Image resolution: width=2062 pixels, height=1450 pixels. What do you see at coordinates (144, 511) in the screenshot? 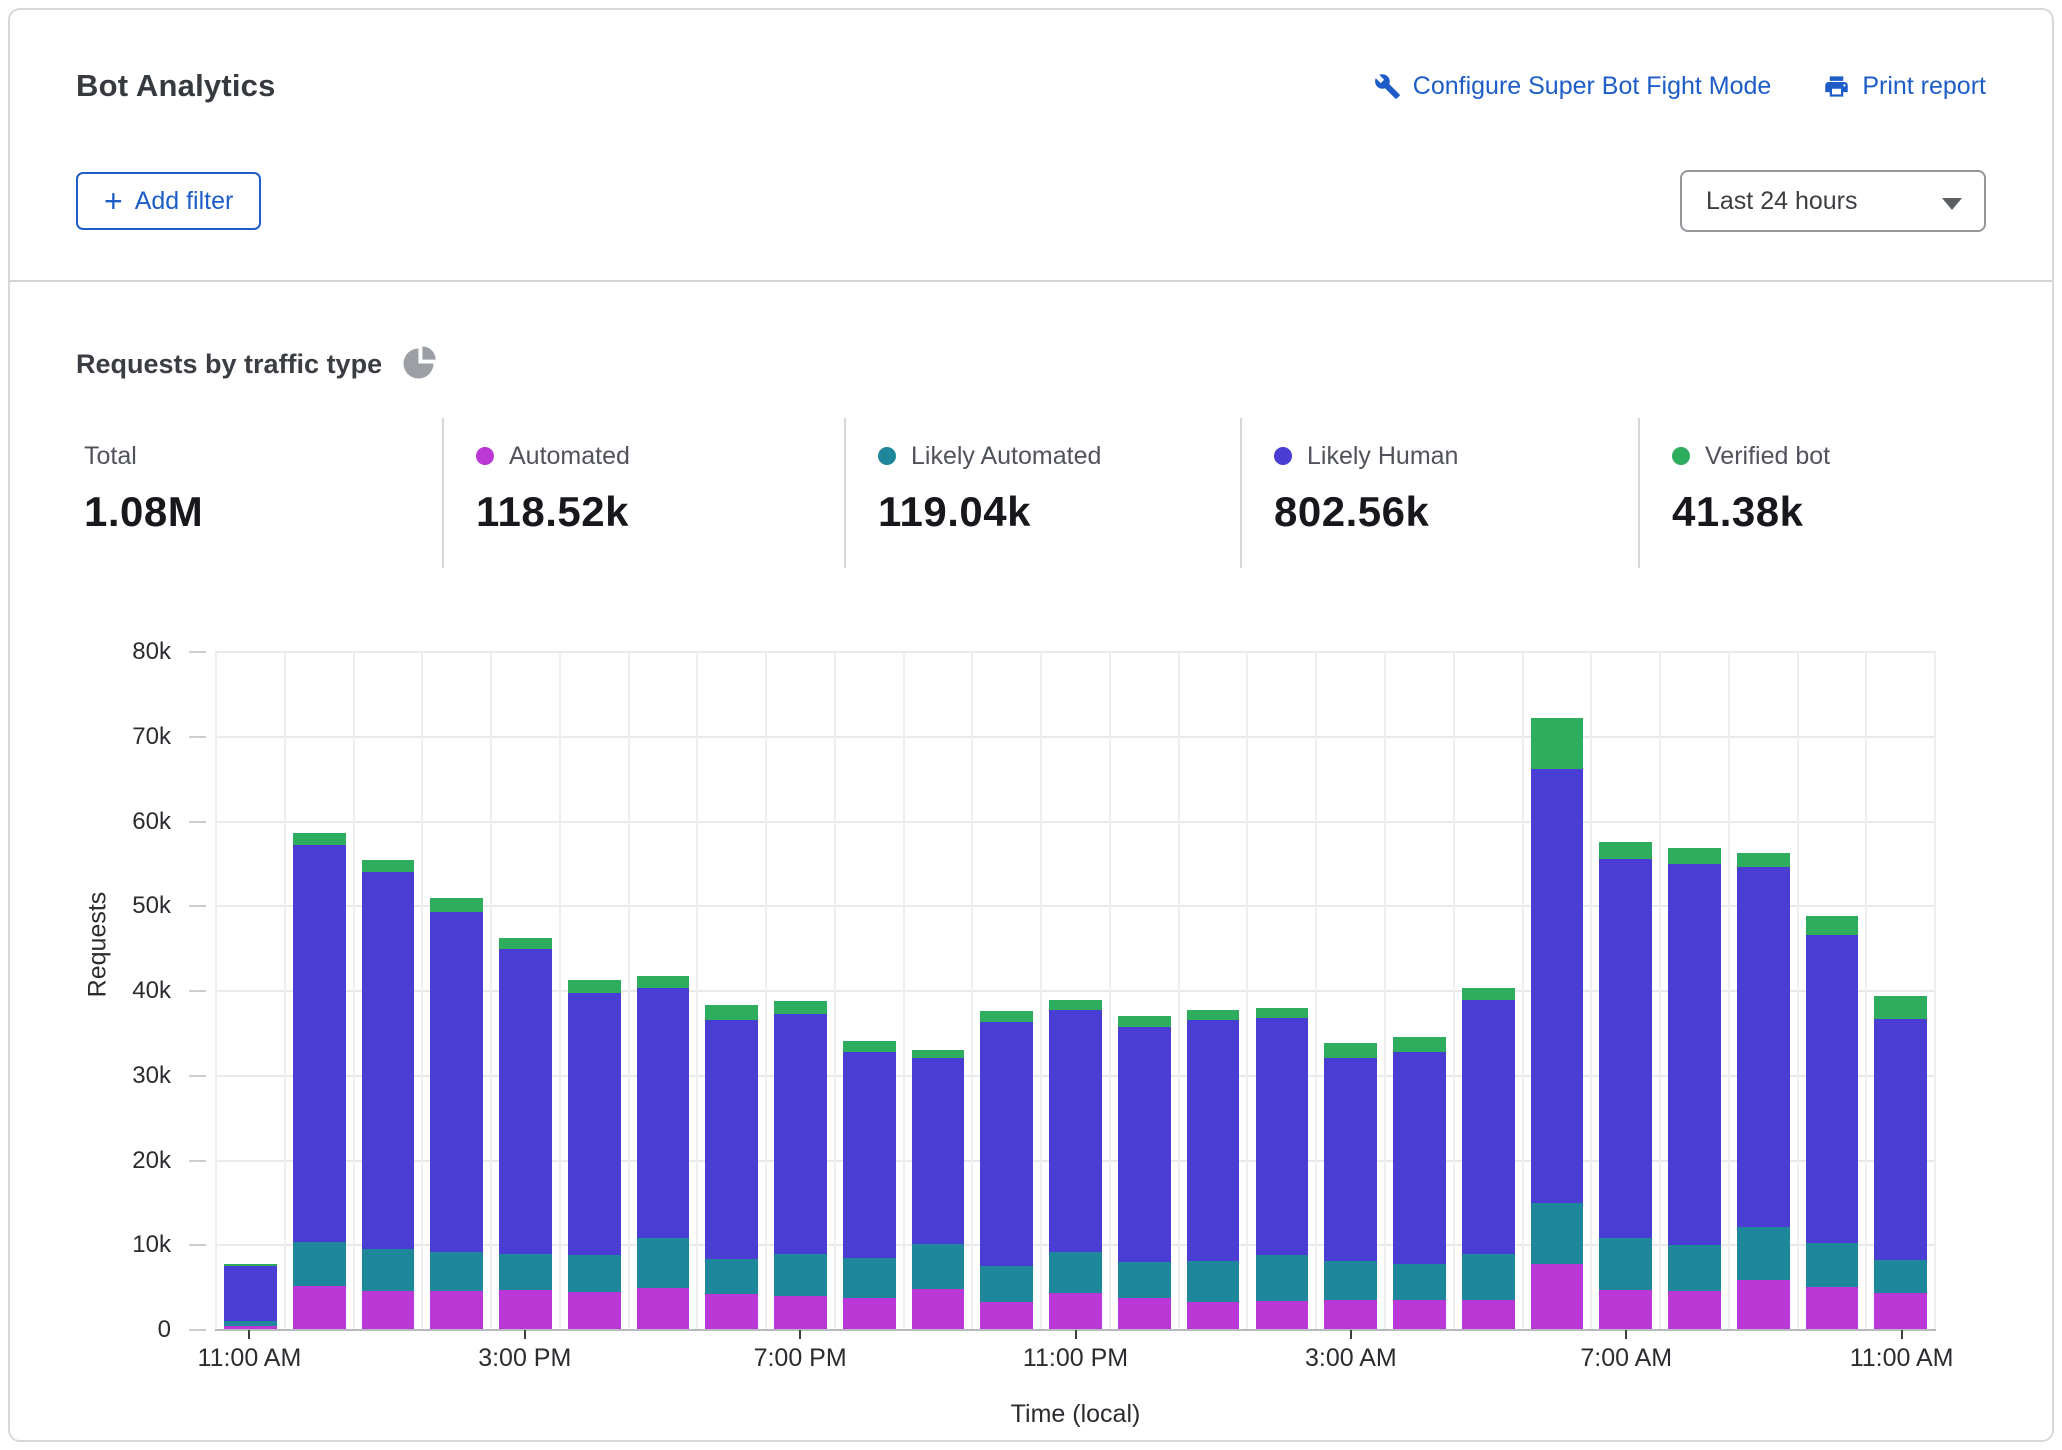
I see `stat-value: 1.08M` at bounding box center [144, 511].